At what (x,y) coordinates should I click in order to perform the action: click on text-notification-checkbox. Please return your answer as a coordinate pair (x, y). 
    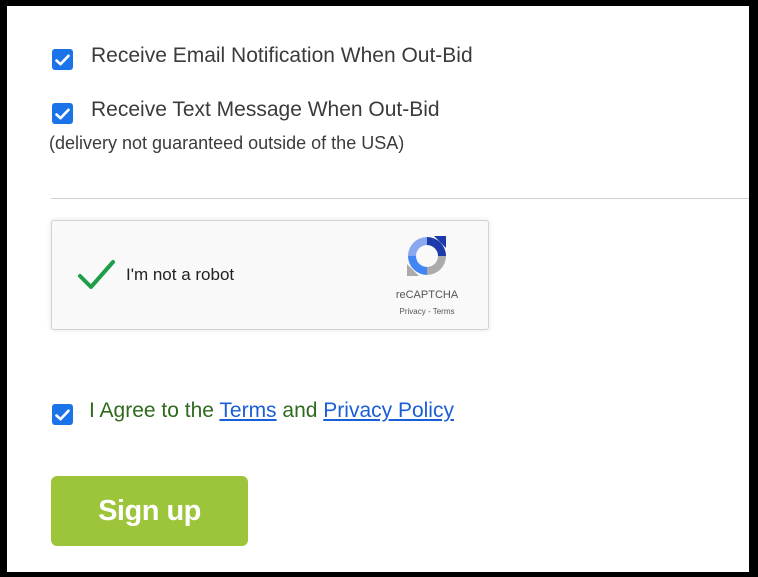
    Looking at the image, I should click on (62, 113).